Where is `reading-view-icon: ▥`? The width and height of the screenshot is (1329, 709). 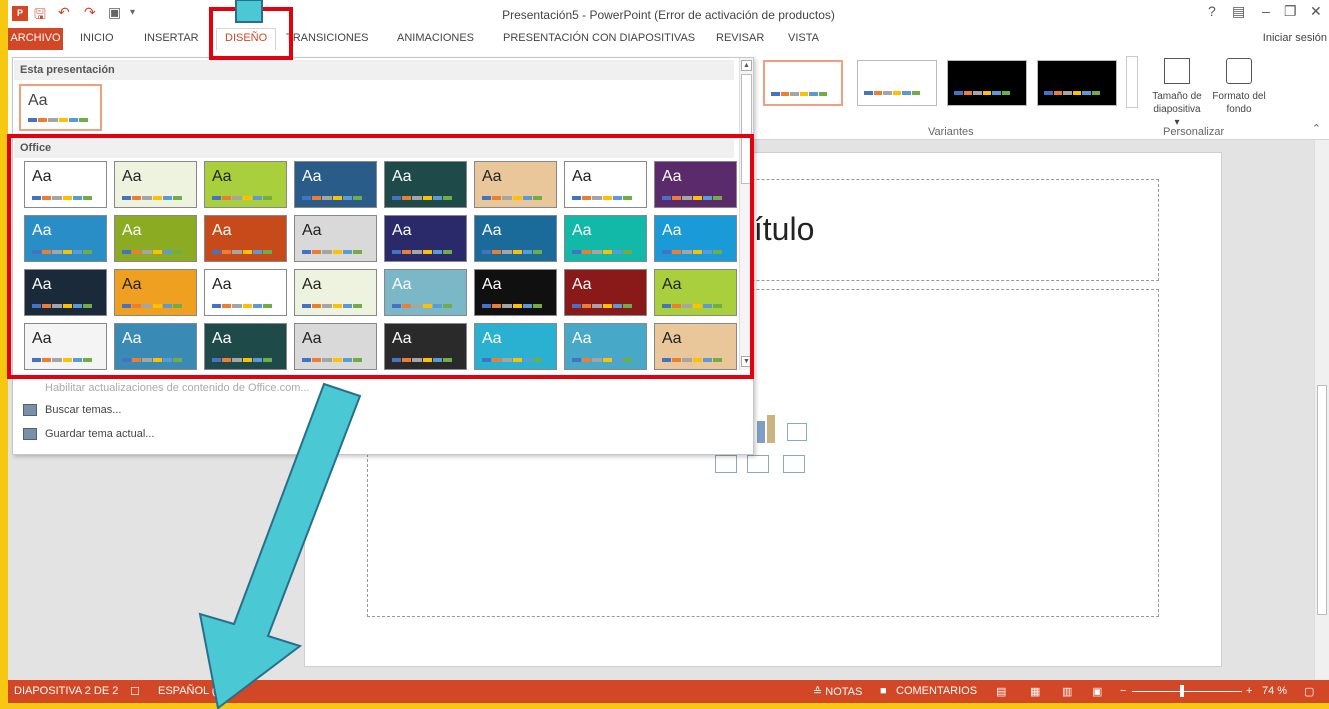 reading-view-icon: ▥ is located at coordinates (1067, 691).